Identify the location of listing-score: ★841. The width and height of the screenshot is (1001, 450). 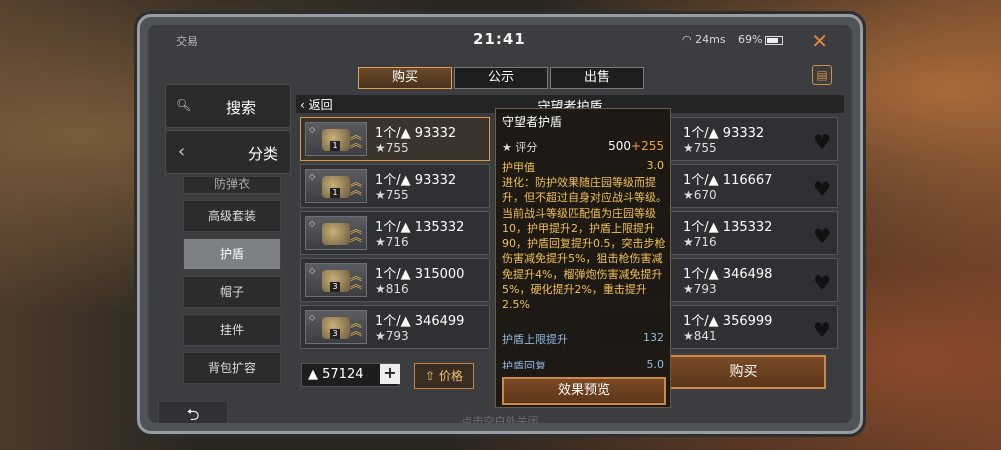
(700, 336).